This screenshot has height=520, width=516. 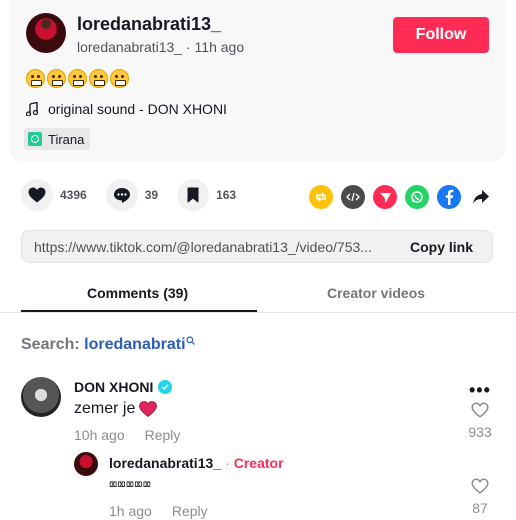 I want to click on author-username: loredanabrati13_, so click(x=149, y=24).